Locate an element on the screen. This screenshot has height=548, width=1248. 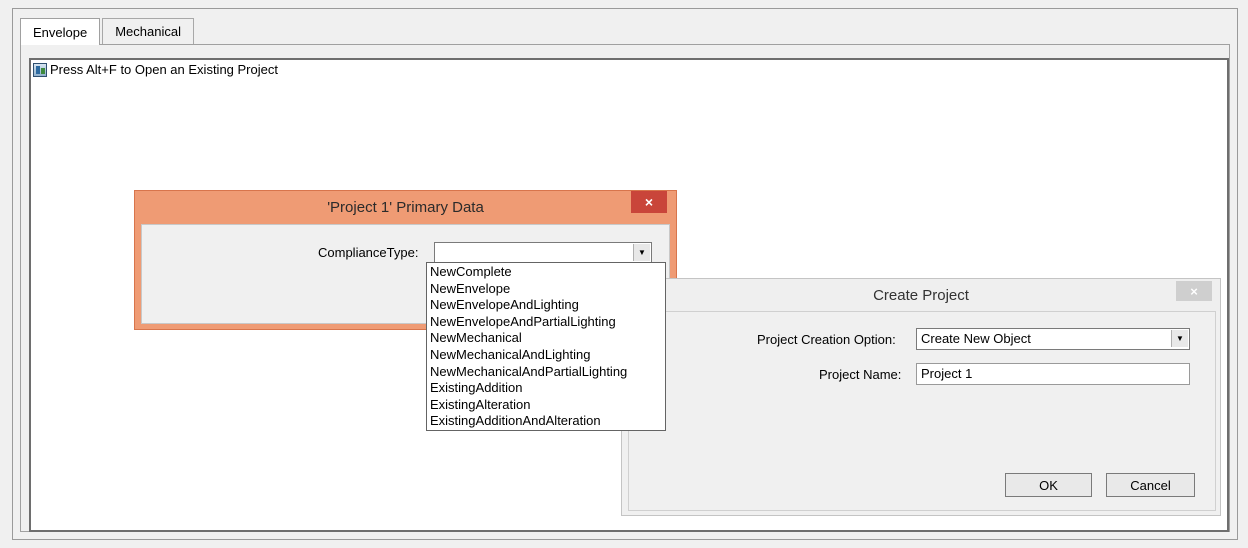
project-creation-option-combobox: Create New Object ▼ is located at coordinates (1053, 339).